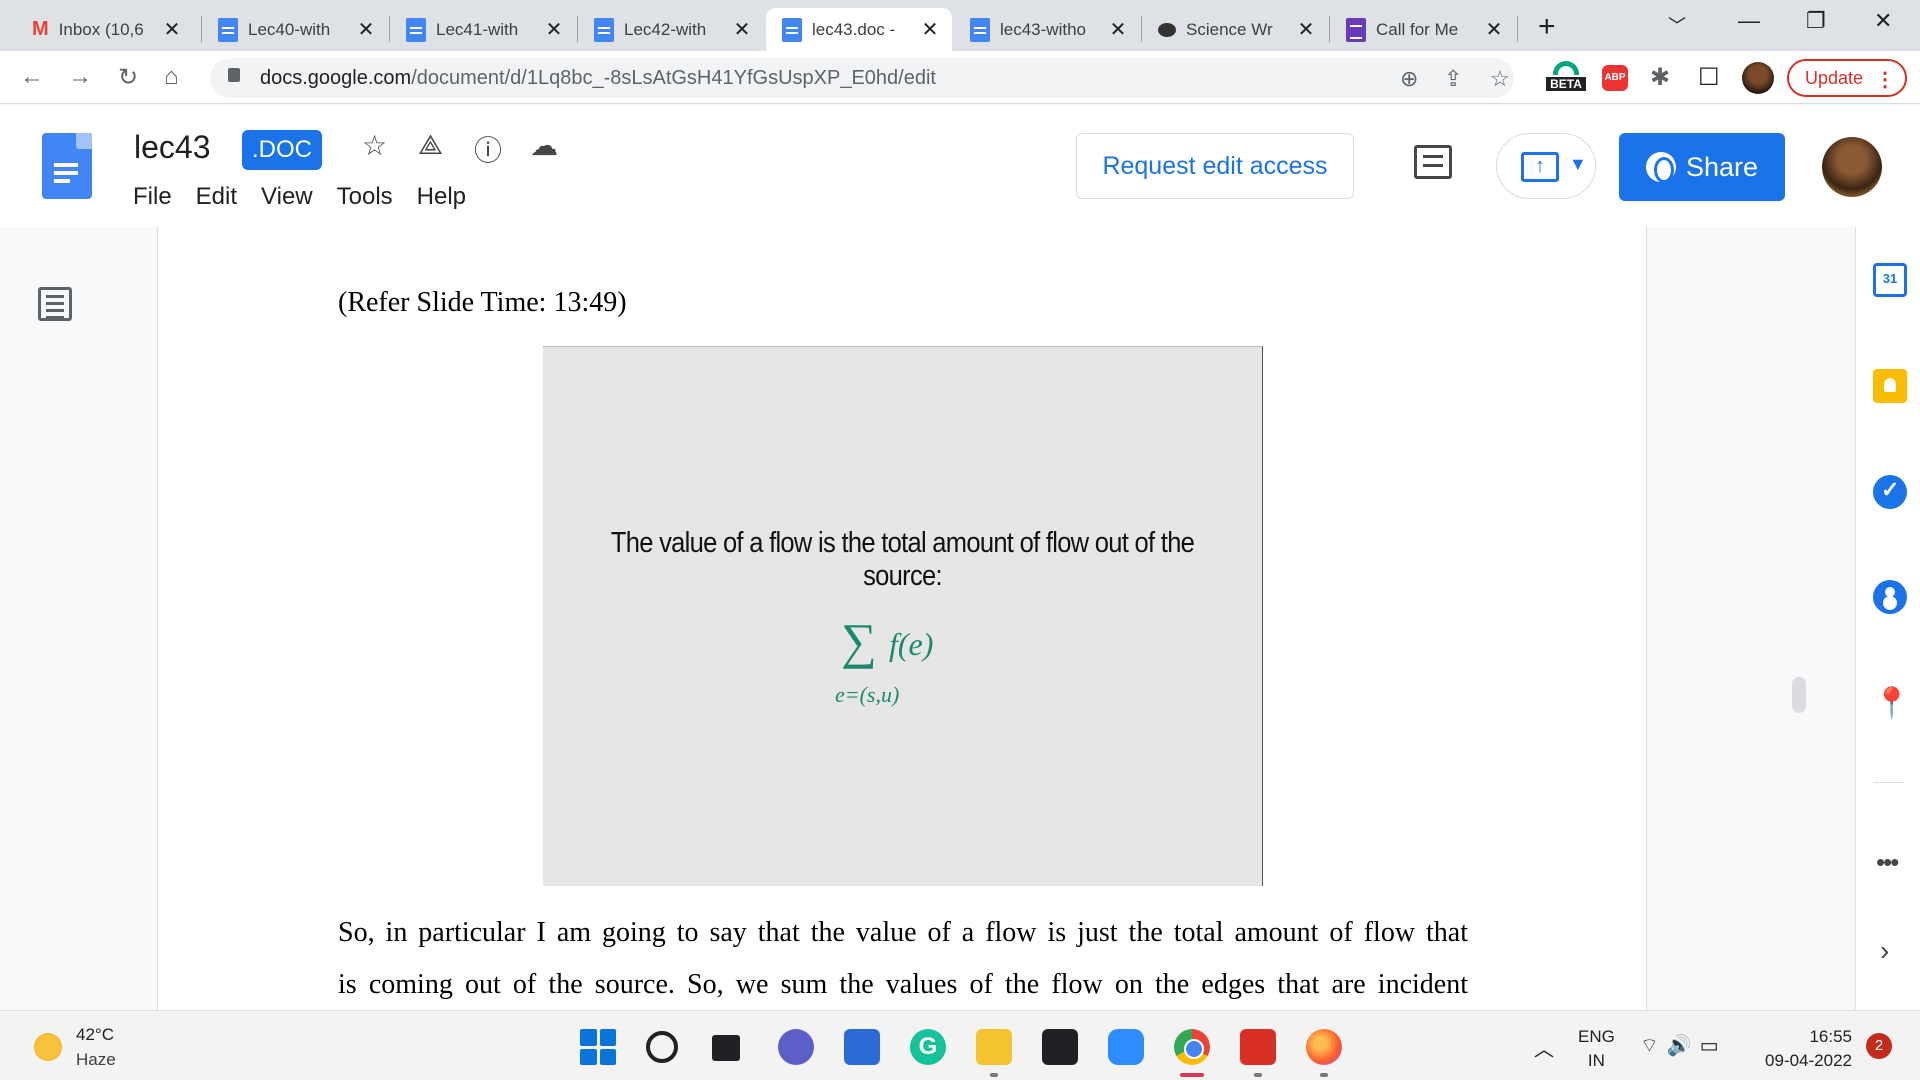 The height and width of the screenshot is (1080, 1920). I want to click on weather-condition: Haze, so click(96, 1060).